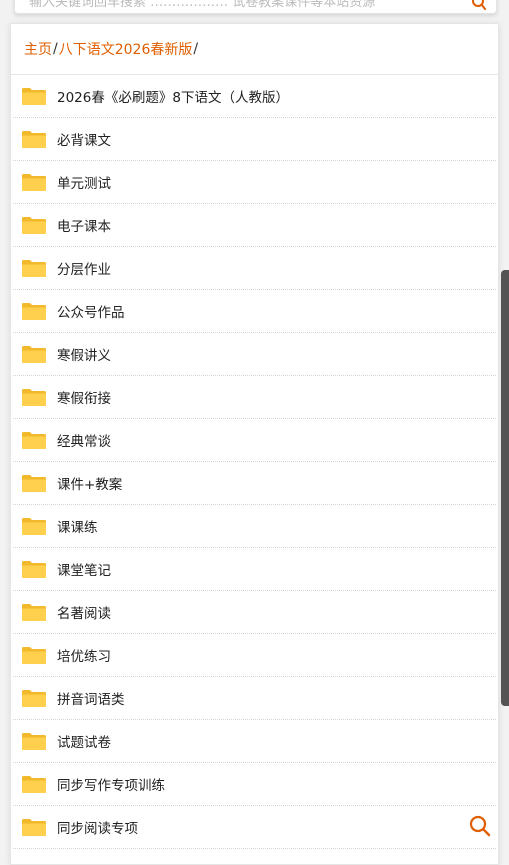 The image size is (509, 865). I want to click on folder-item-label: 分层作业, so click(84, 270).